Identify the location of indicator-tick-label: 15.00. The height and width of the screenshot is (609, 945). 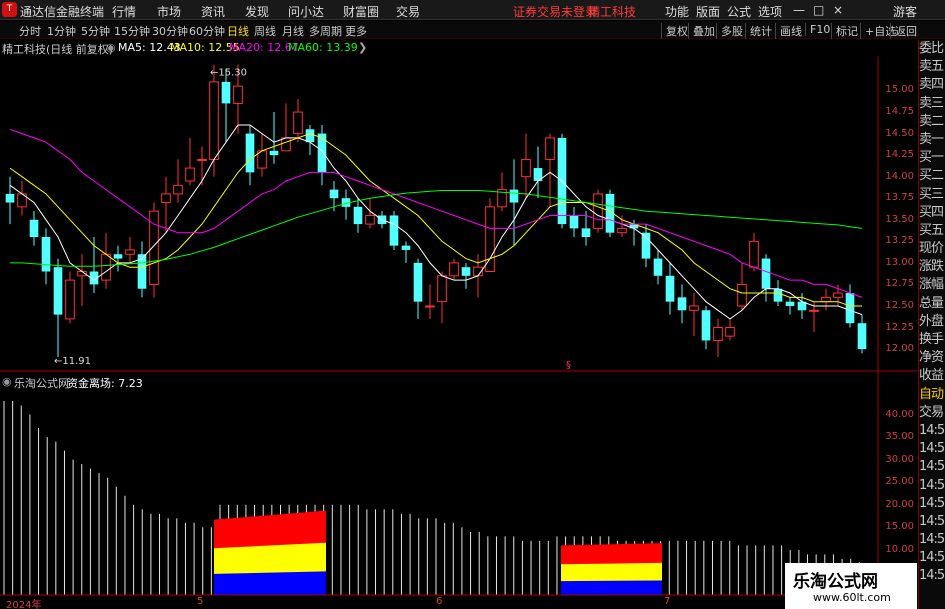
(899, 527).